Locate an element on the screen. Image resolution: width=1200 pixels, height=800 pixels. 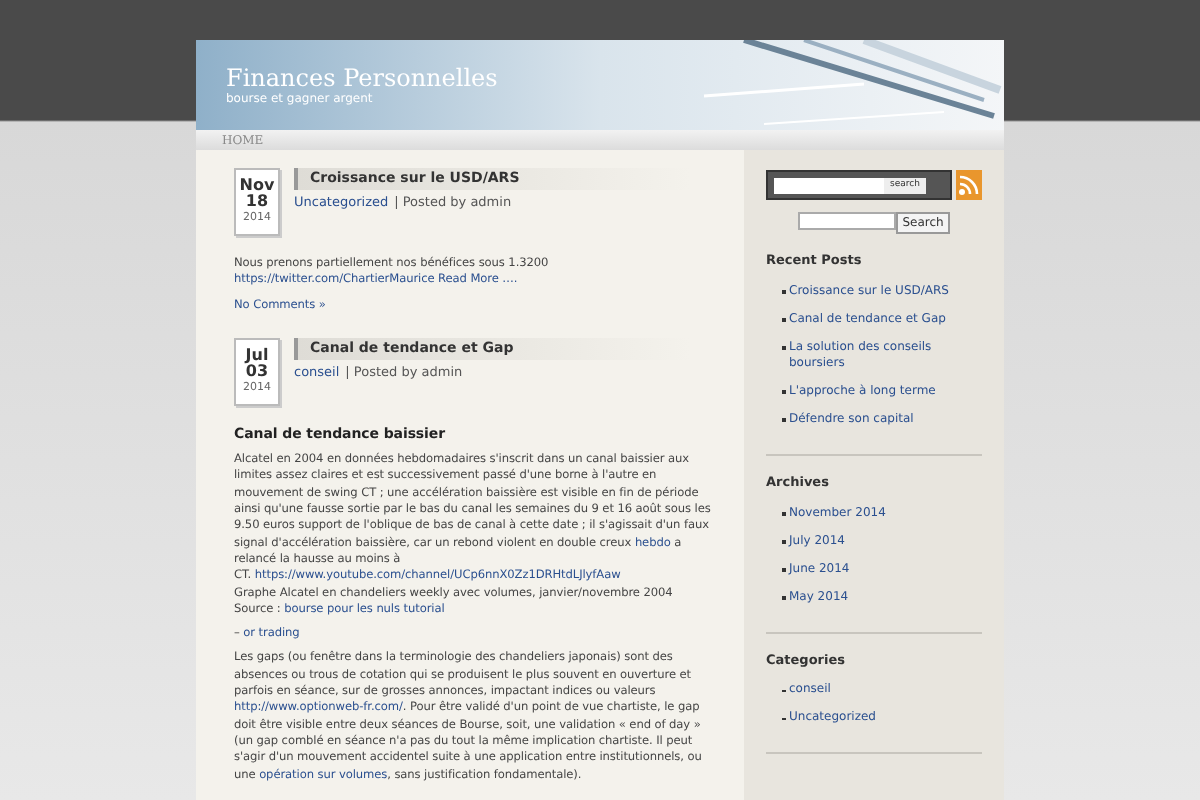
post-day: 18 is located at coordinates (257, 202).